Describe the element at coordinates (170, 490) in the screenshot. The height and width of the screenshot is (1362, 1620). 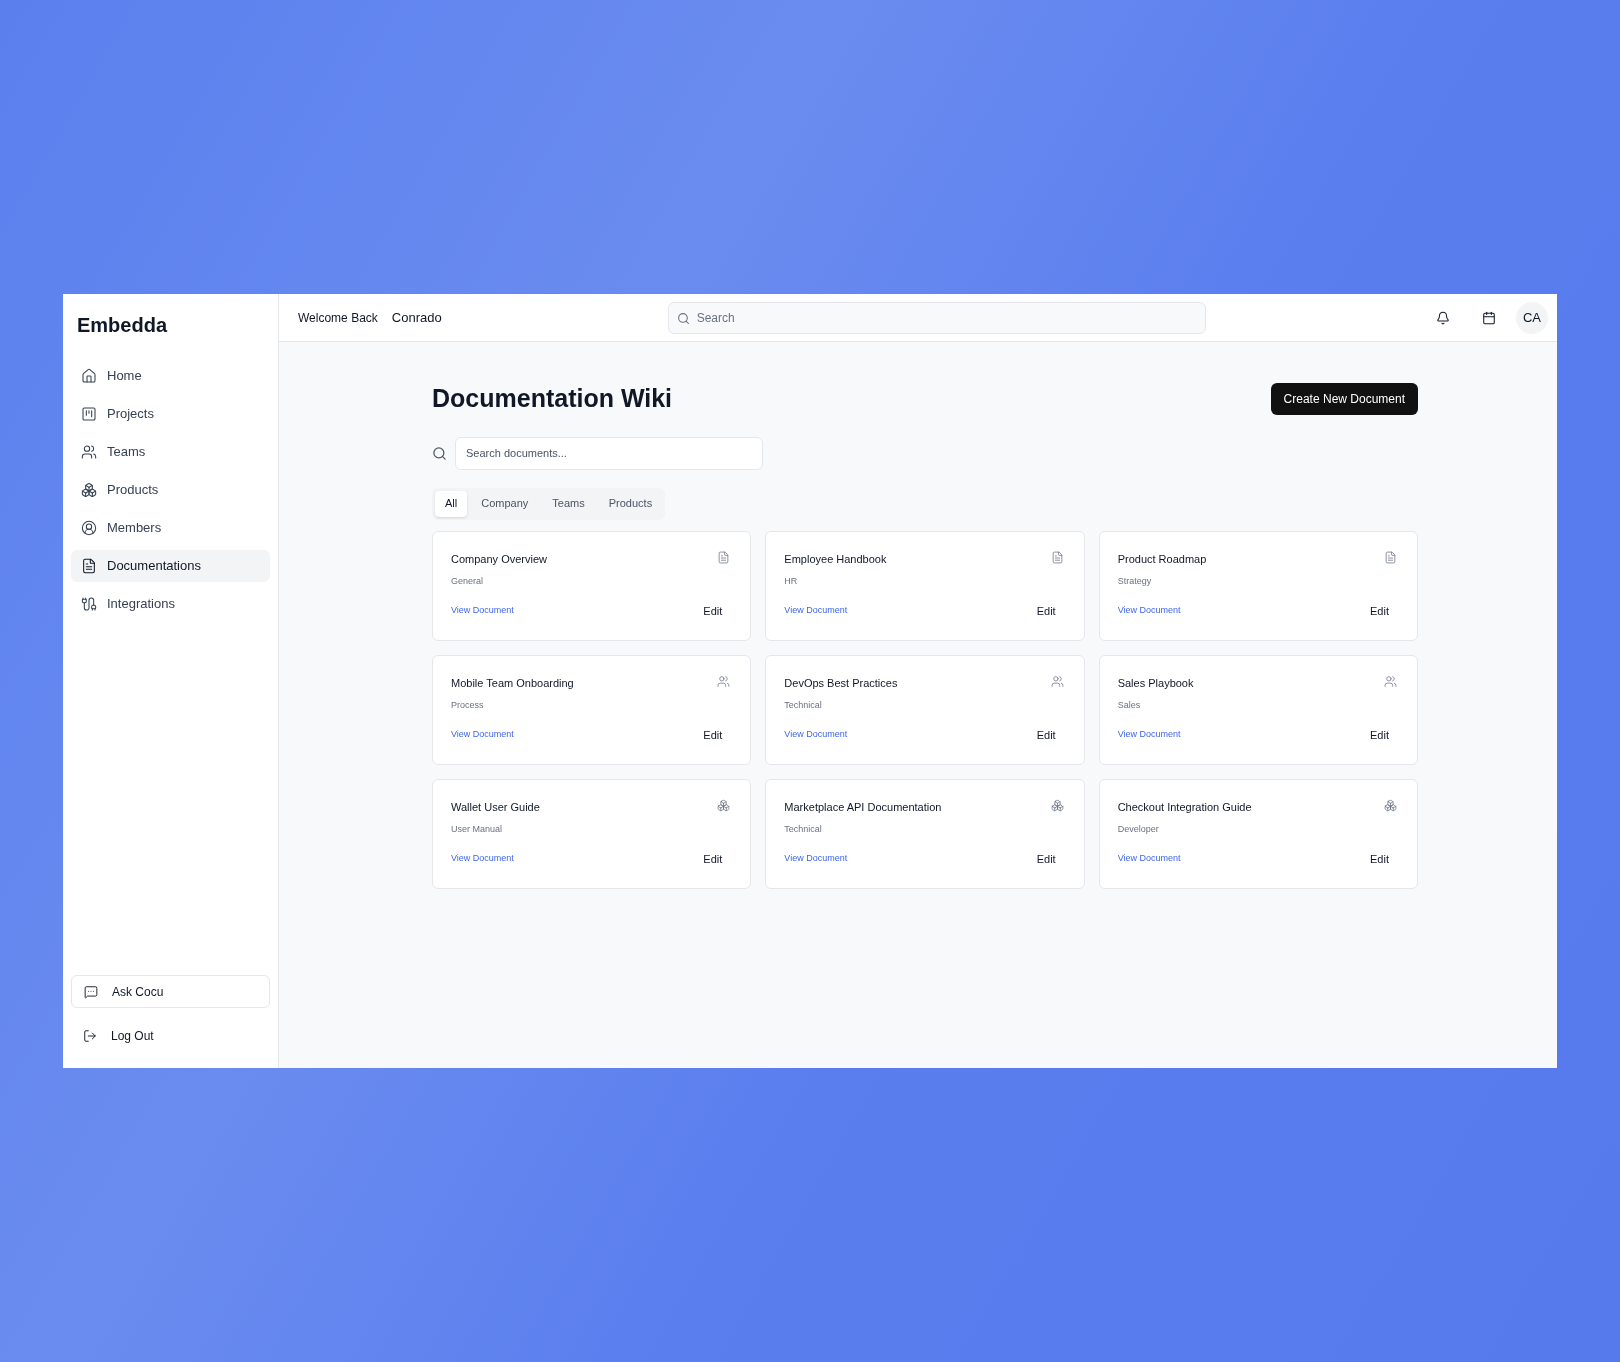
I see `sidebar-item: Products` at that location.